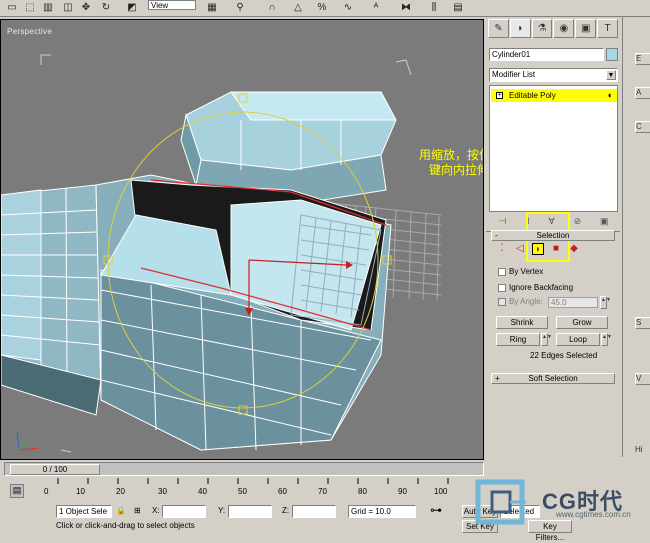 Image resolution: width=650 pixels, height=543 pixels. Describe the element at coordinates (242, 491) in the screenshot. I see `tick-50: 50` at that location.